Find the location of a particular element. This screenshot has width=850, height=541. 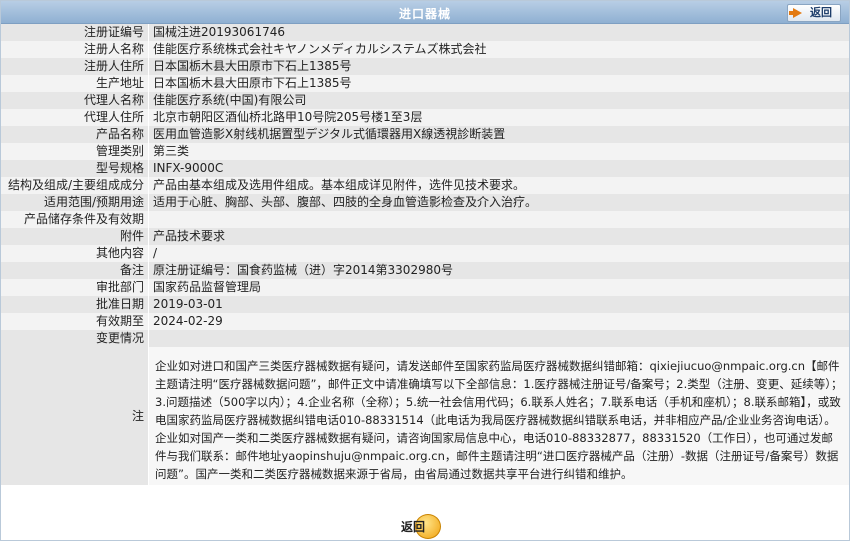

row-label: 注册人名称 is located at coordinates (75, 49).